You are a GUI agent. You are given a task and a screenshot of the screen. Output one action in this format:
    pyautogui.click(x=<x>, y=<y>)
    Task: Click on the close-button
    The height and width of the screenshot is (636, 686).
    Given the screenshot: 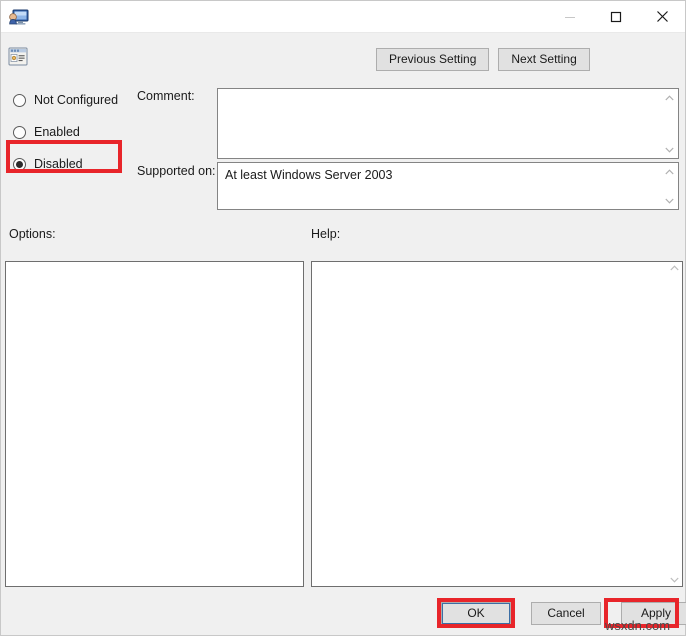 What is the action you would take?
    pyautogui.click(x=662, y=17)
    